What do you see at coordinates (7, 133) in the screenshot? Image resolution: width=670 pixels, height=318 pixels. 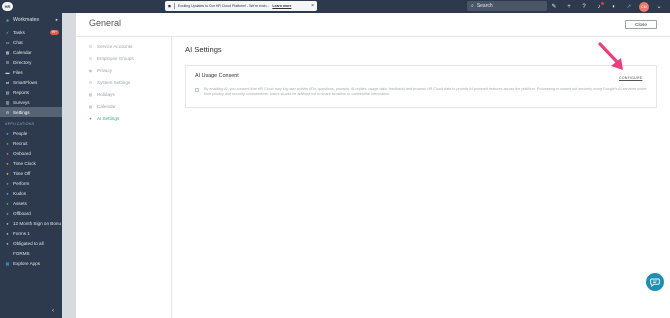 I see `people-icon: ●` at bounding box center [7, 133].